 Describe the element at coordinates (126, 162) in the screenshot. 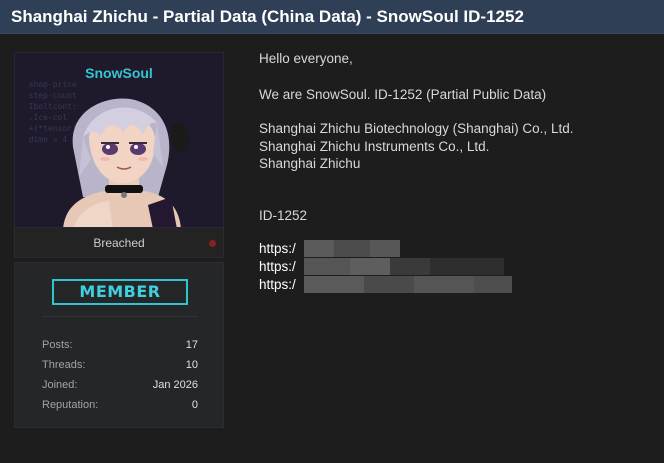

I see `avatar-character-image` at that location.